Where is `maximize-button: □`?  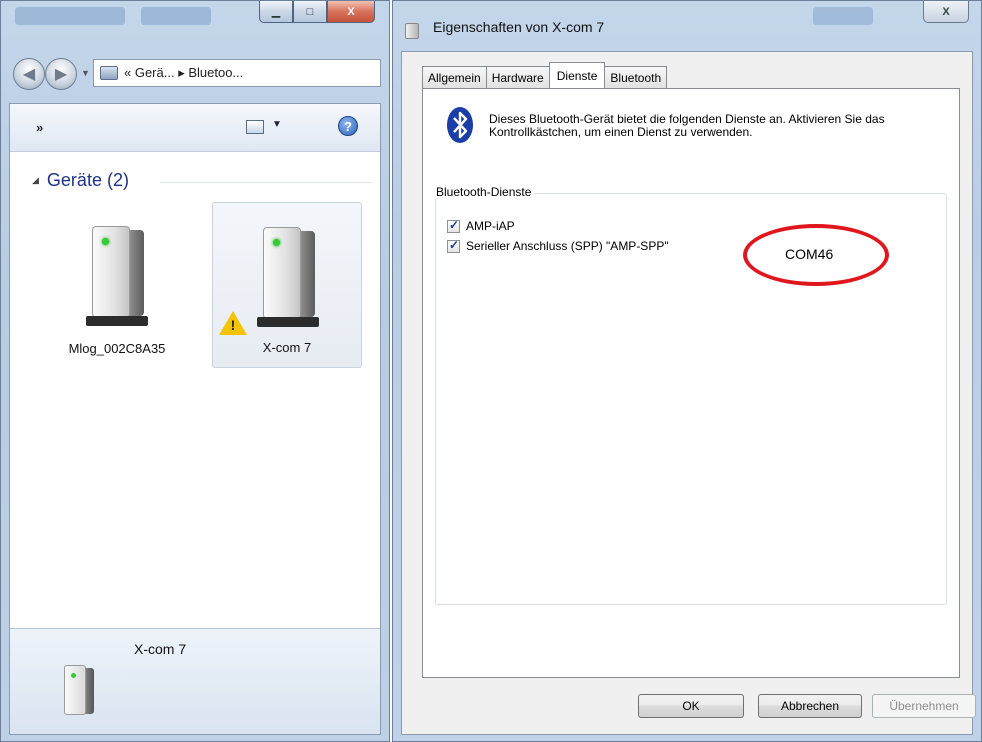 maximize-button: □ is located at coordinates (310, 12).